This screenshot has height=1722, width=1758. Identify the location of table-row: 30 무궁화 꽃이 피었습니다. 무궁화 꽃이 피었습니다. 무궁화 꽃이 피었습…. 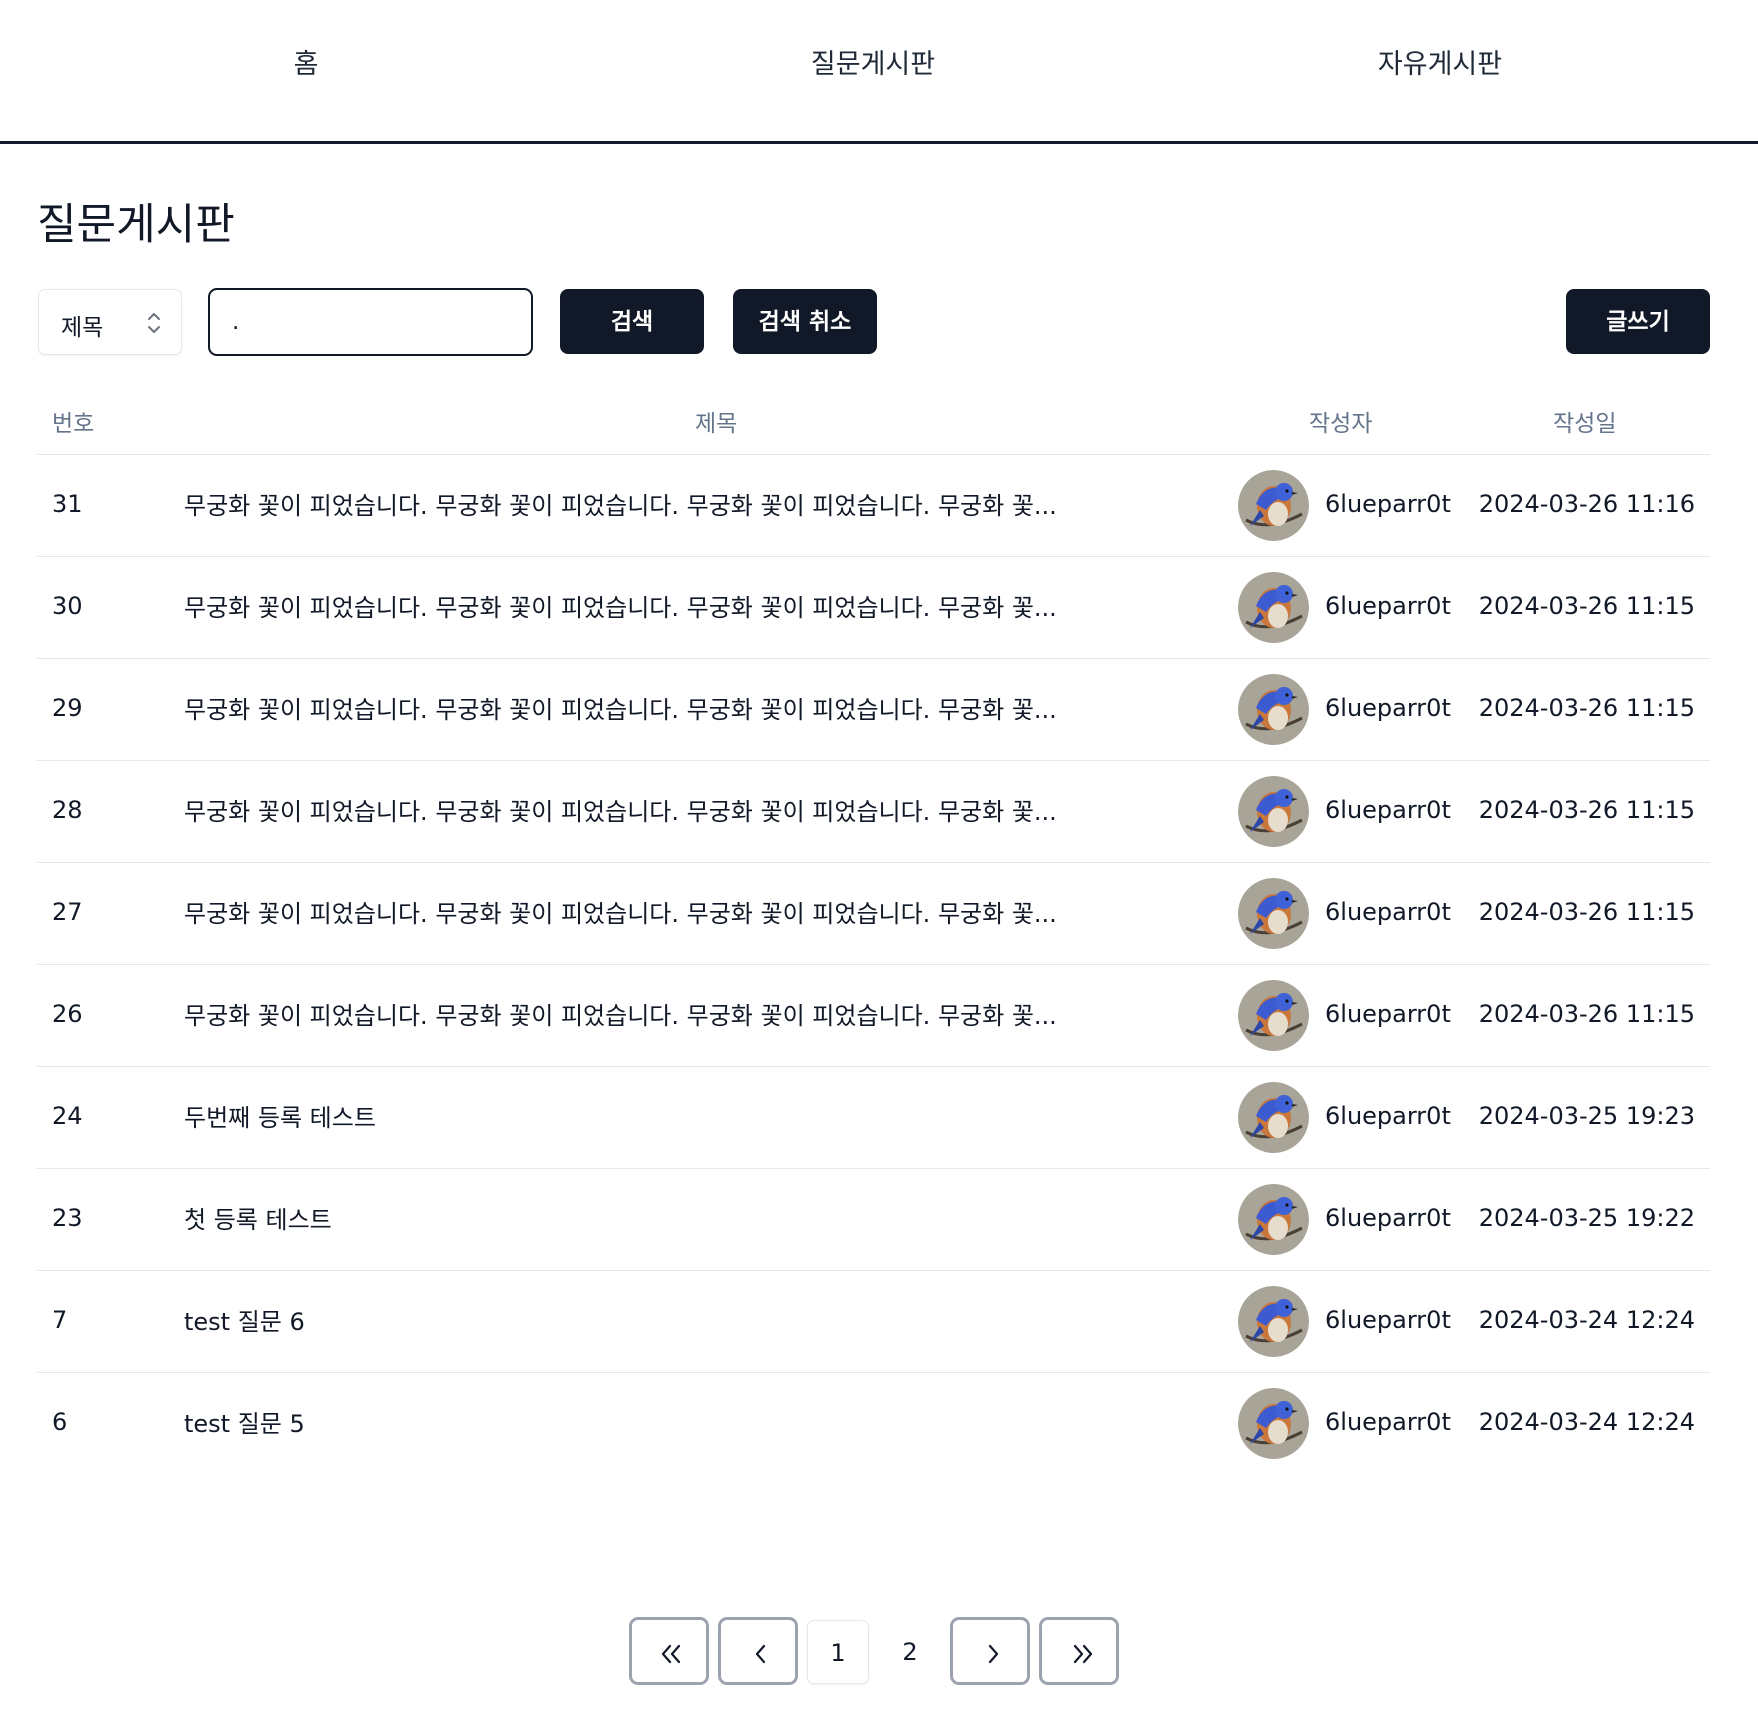
(873, 608).